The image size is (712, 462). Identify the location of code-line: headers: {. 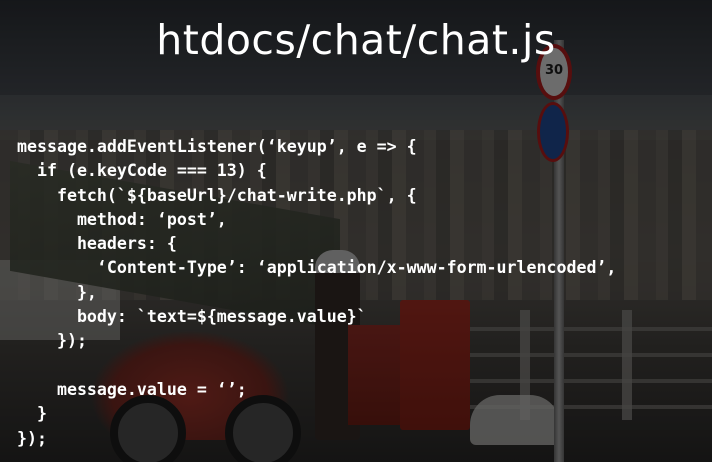
(97, 244).